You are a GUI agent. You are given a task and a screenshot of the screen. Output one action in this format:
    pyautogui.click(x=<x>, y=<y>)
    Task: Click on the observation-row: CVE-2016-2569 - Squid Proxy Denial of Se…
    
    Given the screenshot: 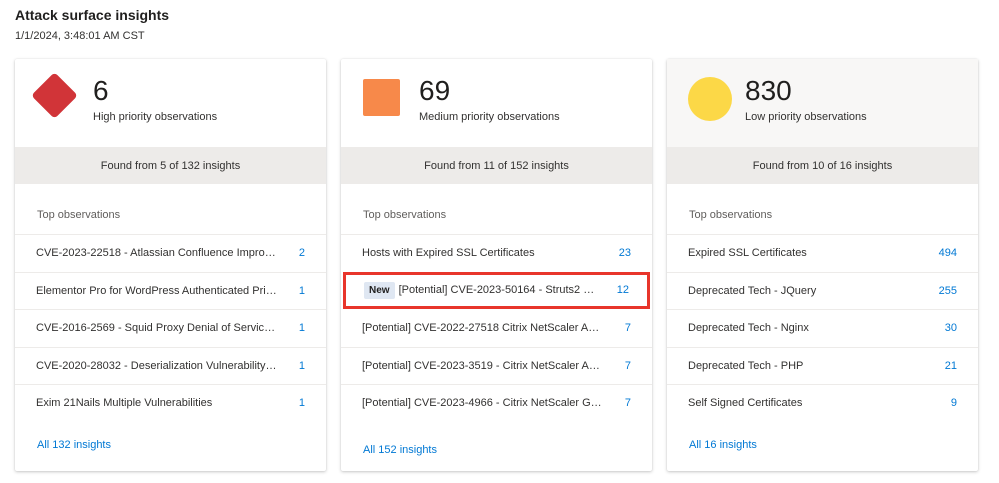 What is the action you would take?
    pyautogui.click(x=170, y=328)
    